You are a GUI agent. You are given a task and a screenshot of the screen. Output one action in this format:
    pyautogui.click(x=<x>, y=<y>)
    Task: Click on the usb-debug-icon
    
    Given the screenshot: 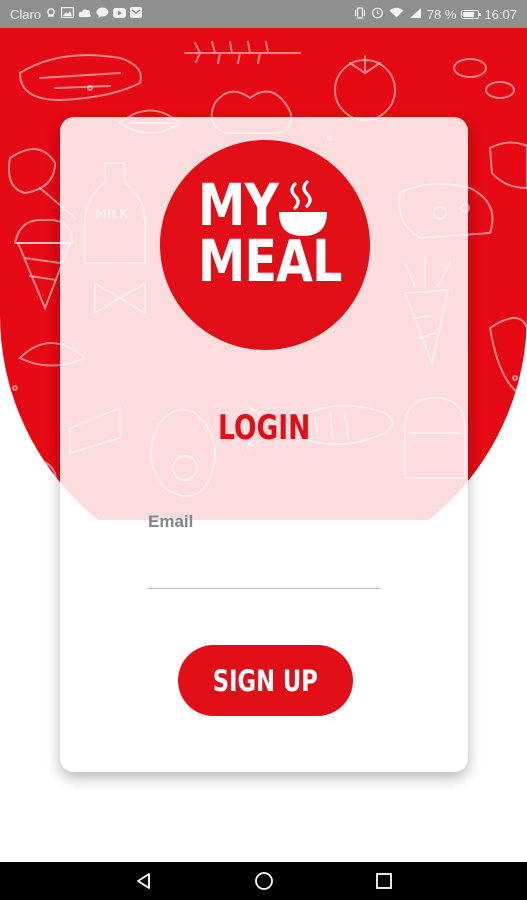 What is the action you would take?
    pyautogui.click(x=51, y=14)
    